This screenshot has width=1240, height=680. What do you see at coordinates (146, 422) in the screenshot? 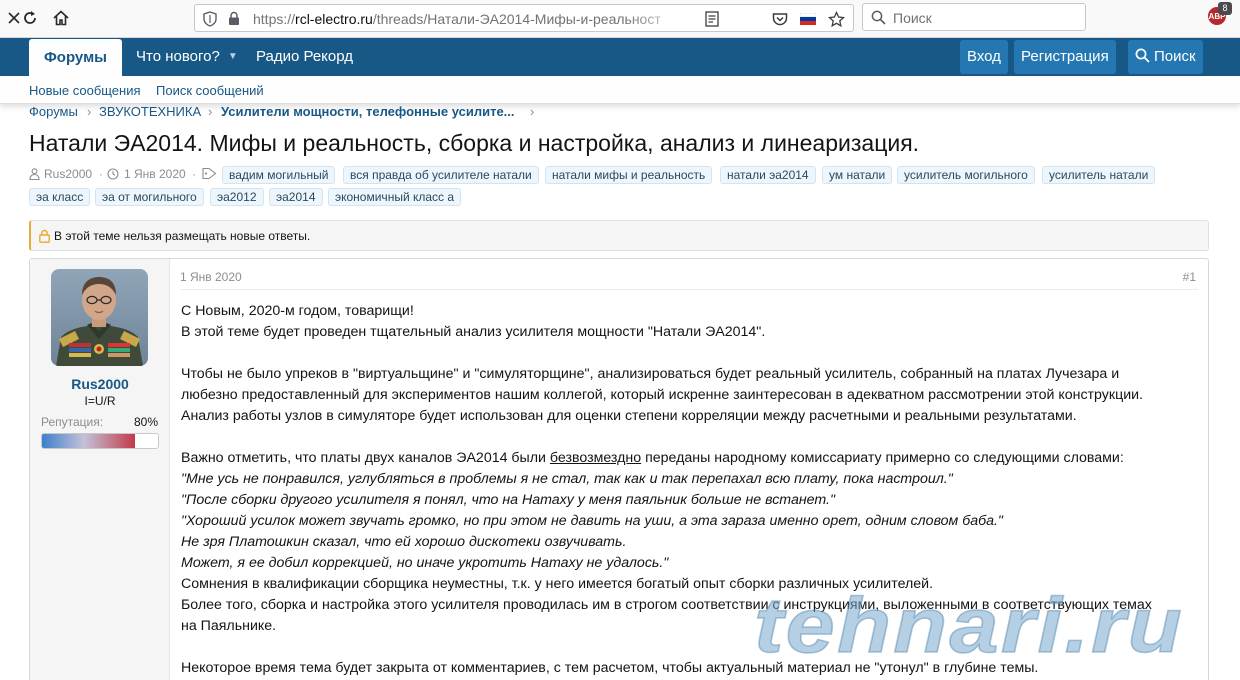
I see `reputation-value: 80%` at bounding box center [146, 422].